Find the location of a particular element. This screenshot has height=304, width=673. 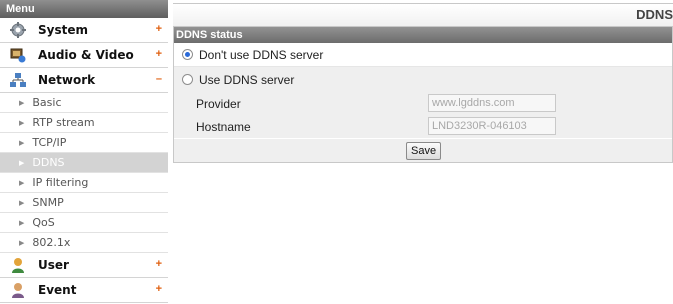

page-title-bar: DDNS is located at coordinates (423, 15).